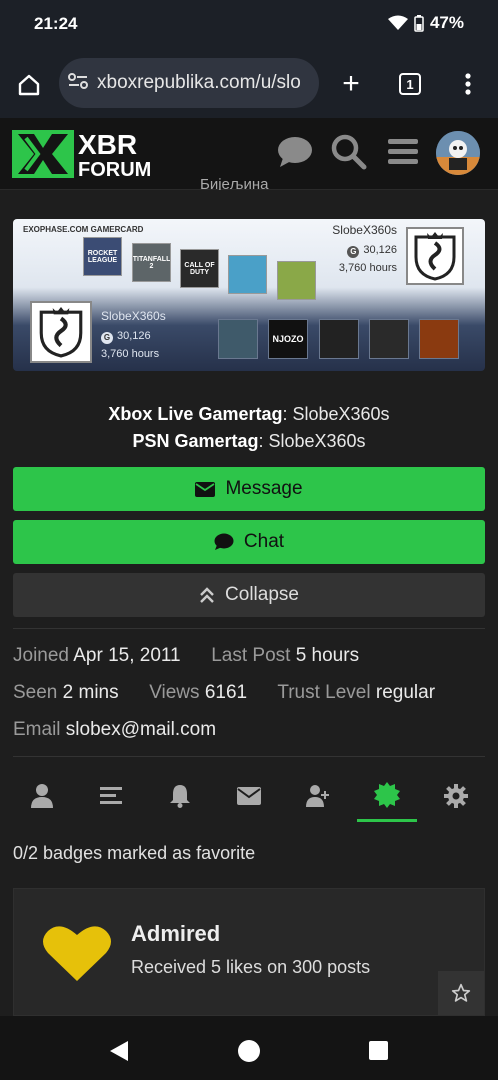 The width and height of the screenshot is (498, 1080). What do you see at coordinates (458, 153) in the screenshot?
I see `user-avatar` at bounding box center [458, 153].